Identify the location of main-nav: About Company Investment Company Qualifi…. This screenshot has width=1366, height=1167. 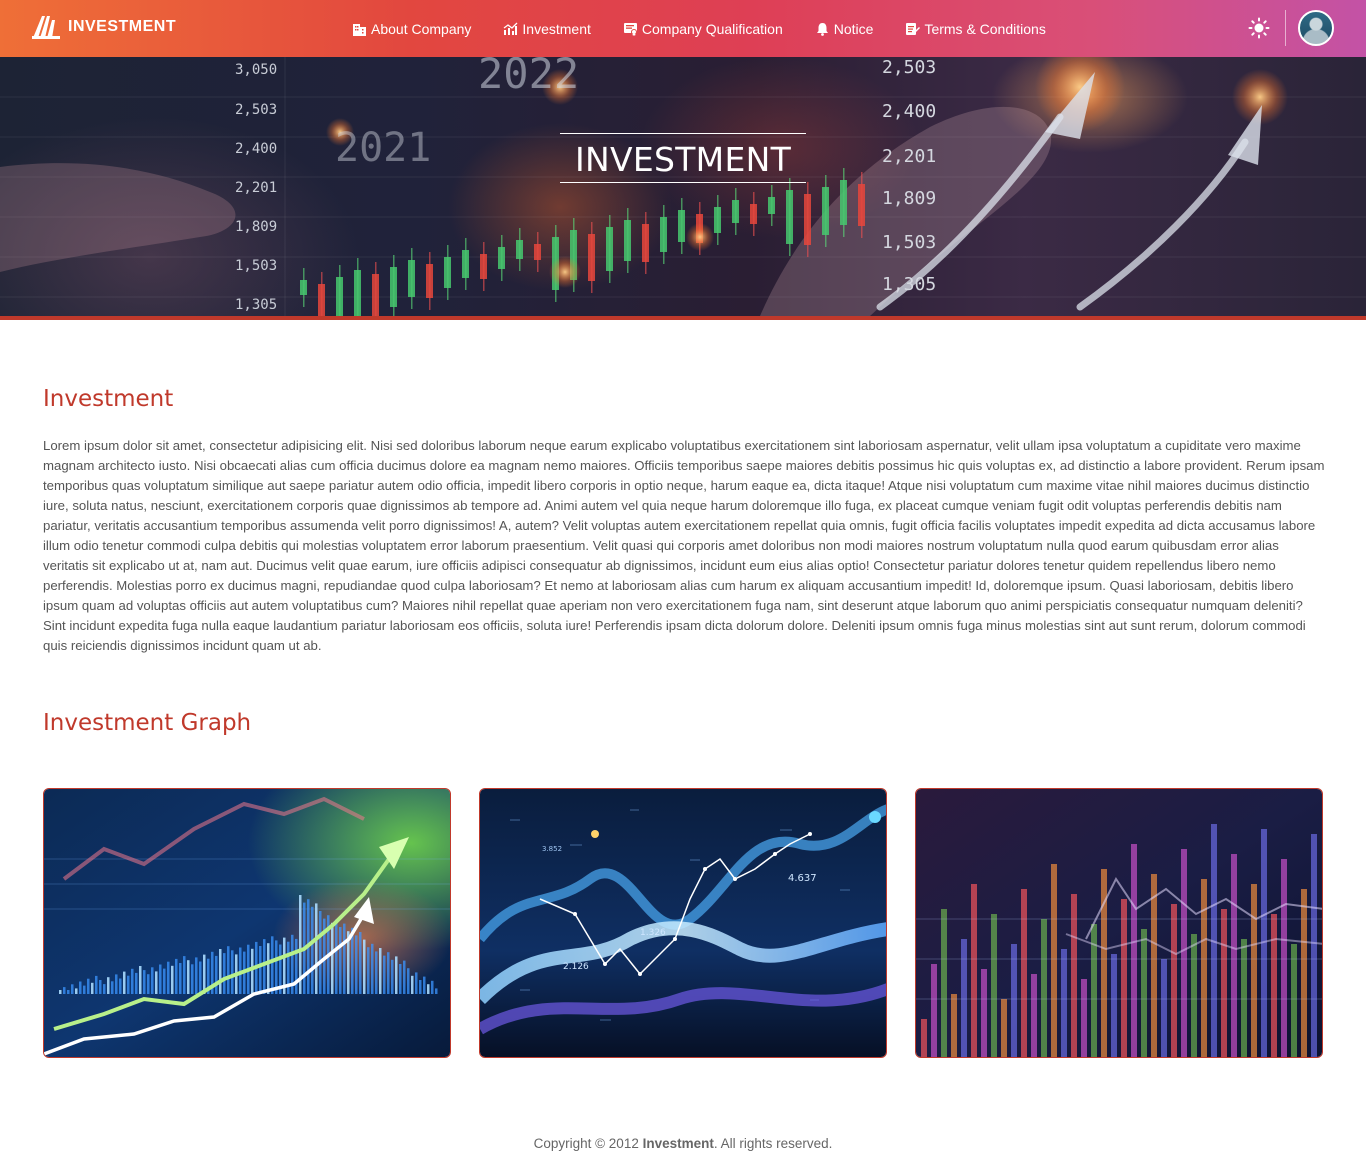
(699, 28).